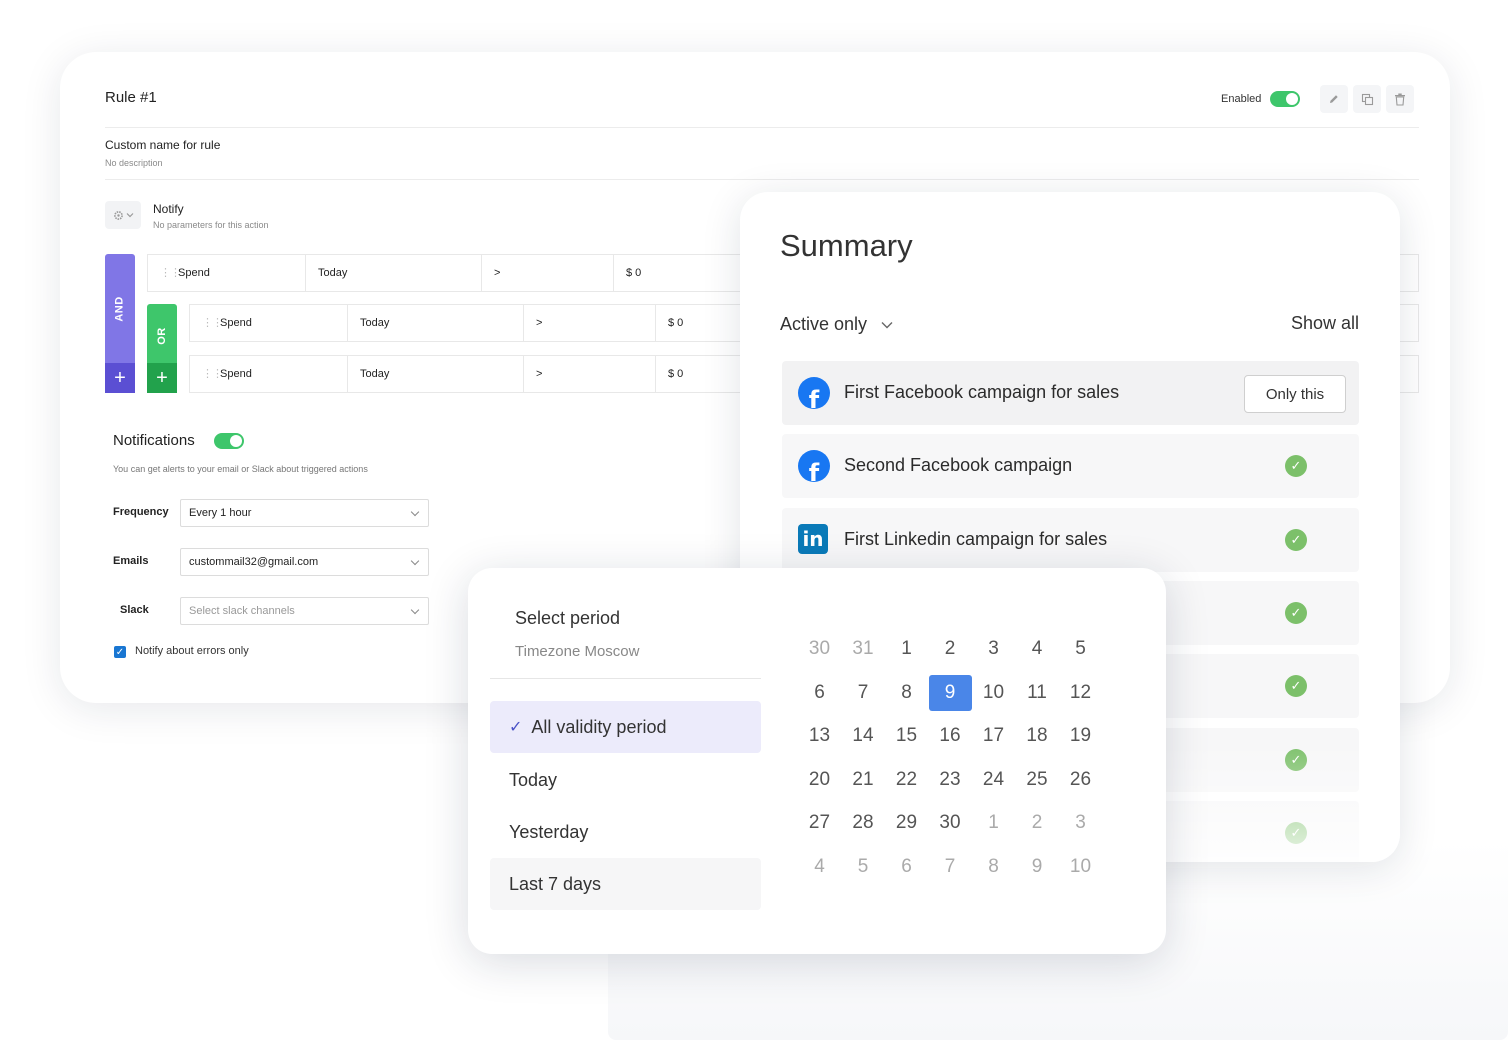  I want to click on calendar-day: 11, so click(1037, 693).